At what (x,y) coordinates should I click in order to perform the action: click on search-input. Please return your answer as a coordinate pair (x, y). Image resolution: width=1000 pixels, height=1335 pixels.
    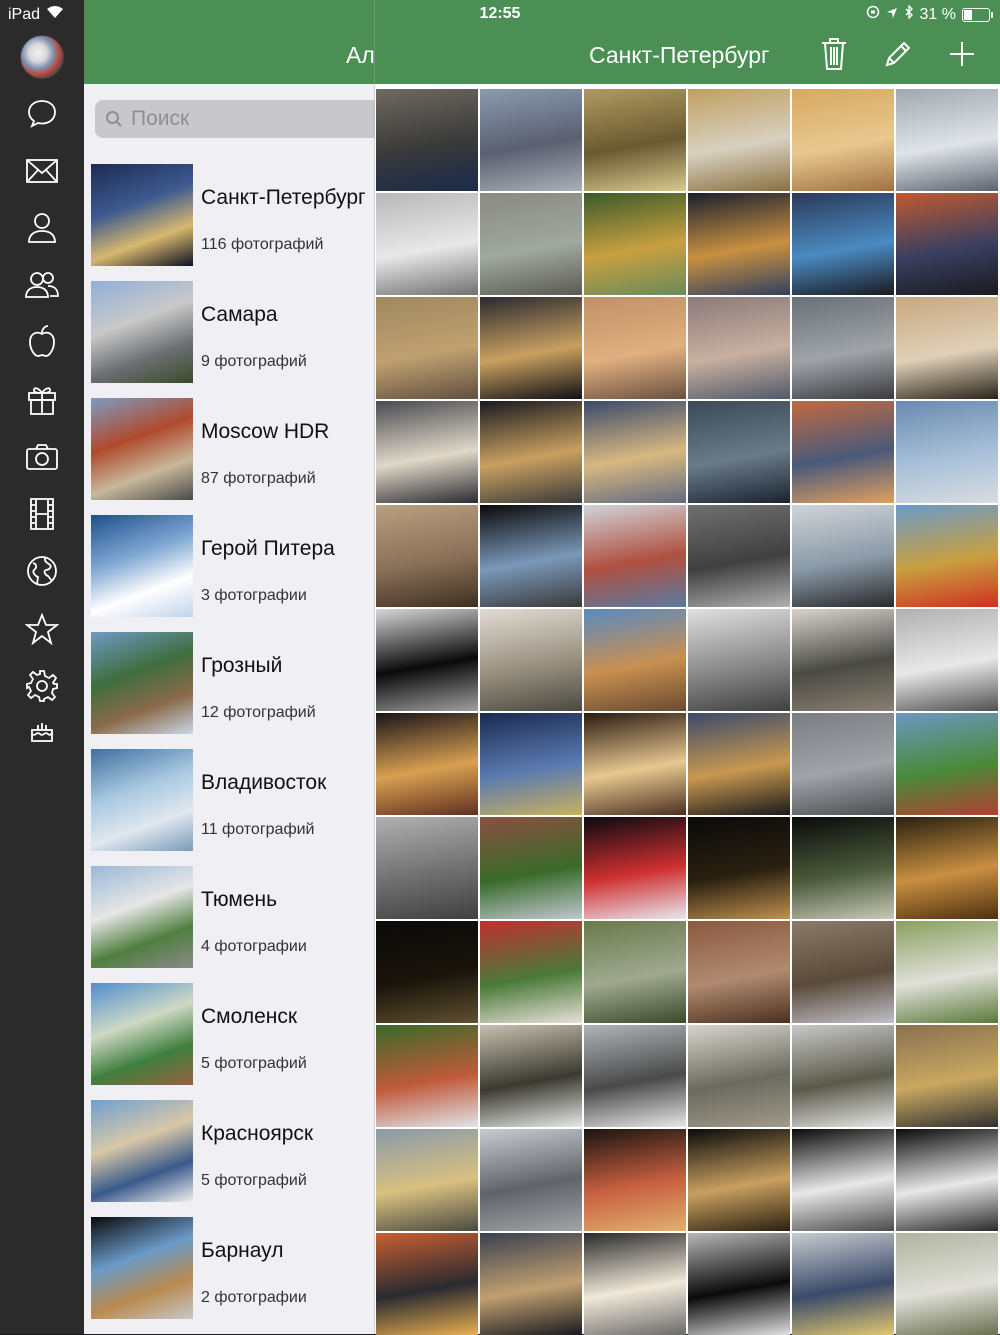
    Looking at the image, I should click on (251, 119).